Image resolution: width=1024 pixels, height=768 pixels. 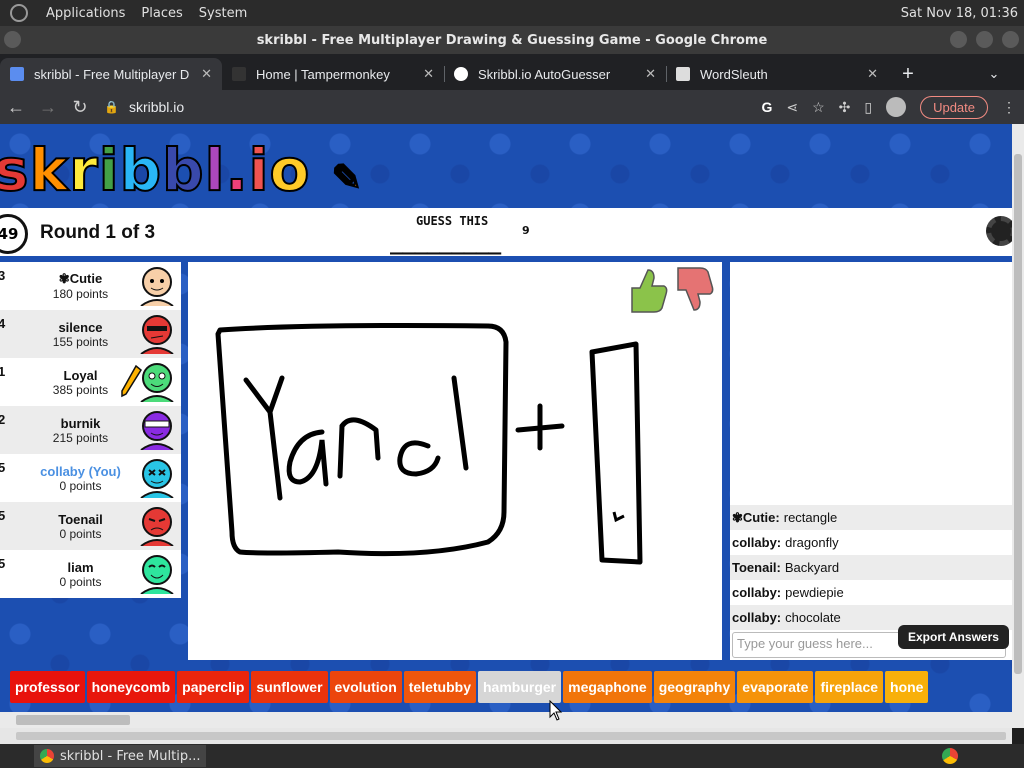 What do you see at coordinates (156, 107) in the screenshot?
I see `url-text: skribbl.io` at bounding box center [156, 107].